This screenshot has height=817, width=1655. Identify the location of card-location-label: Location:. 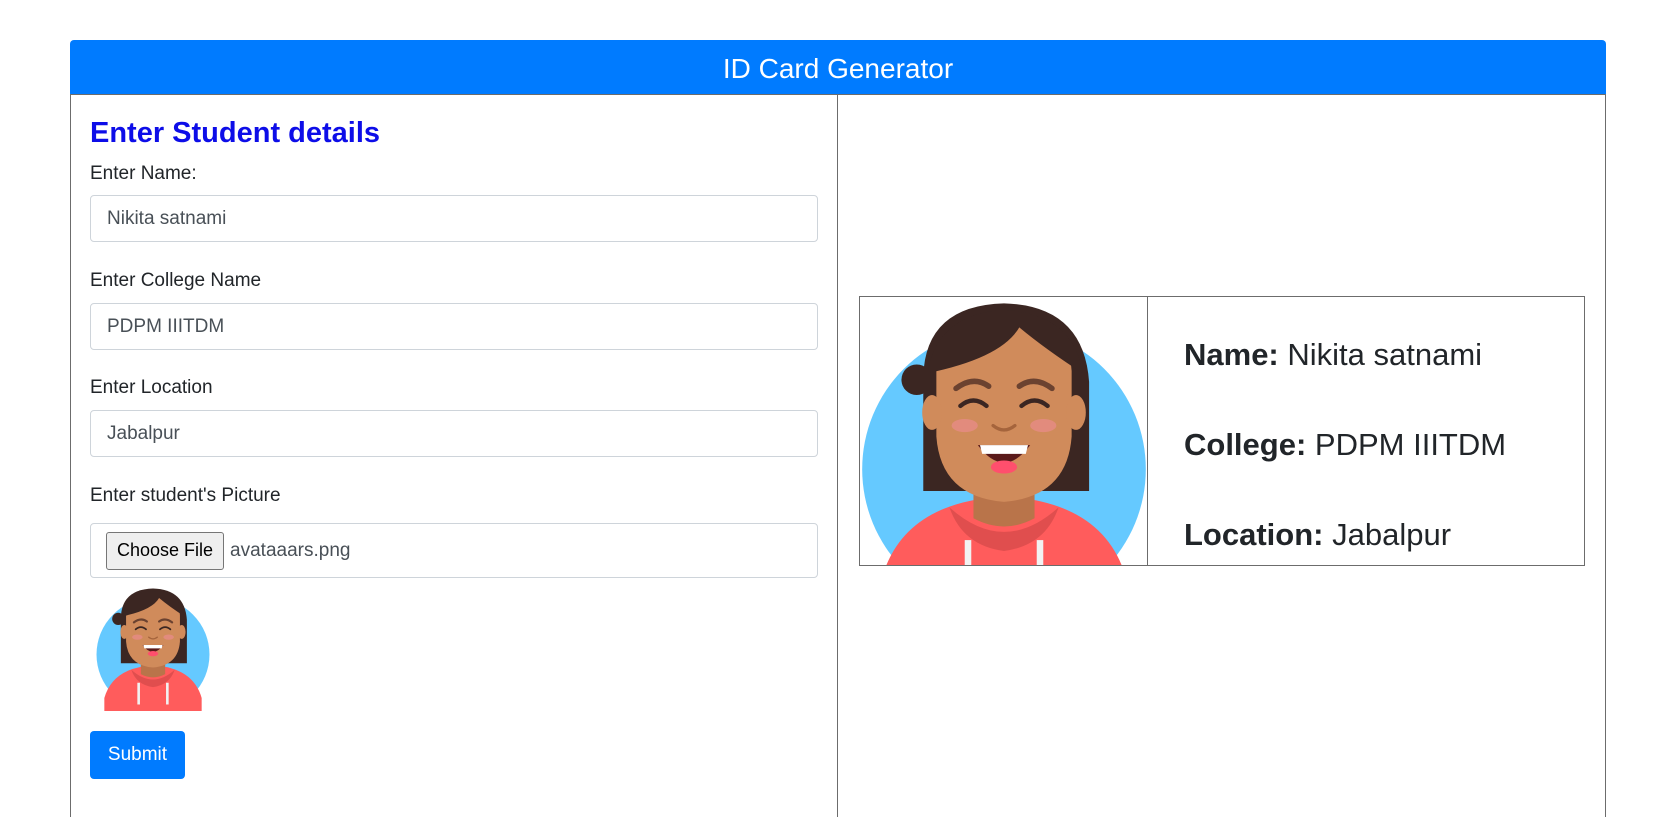
(1254, 534).